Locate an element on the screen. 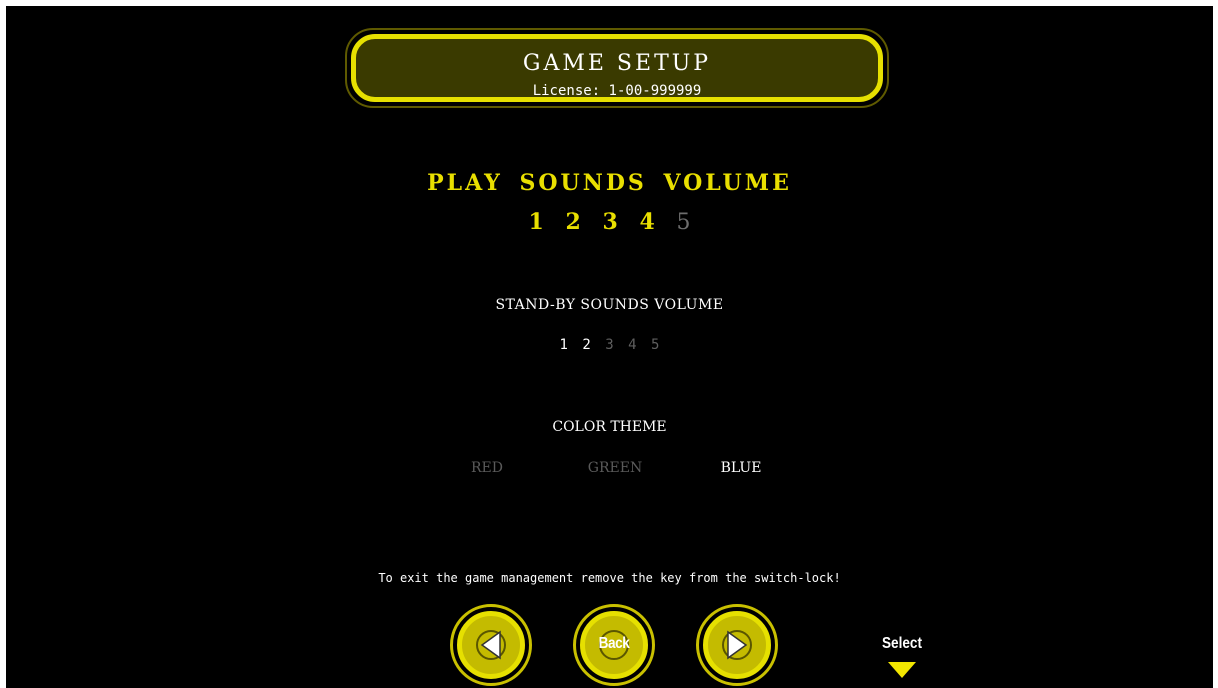  header-panel: GAME SETUP License: 1-00-999999 is located at coordinates (617, 68).